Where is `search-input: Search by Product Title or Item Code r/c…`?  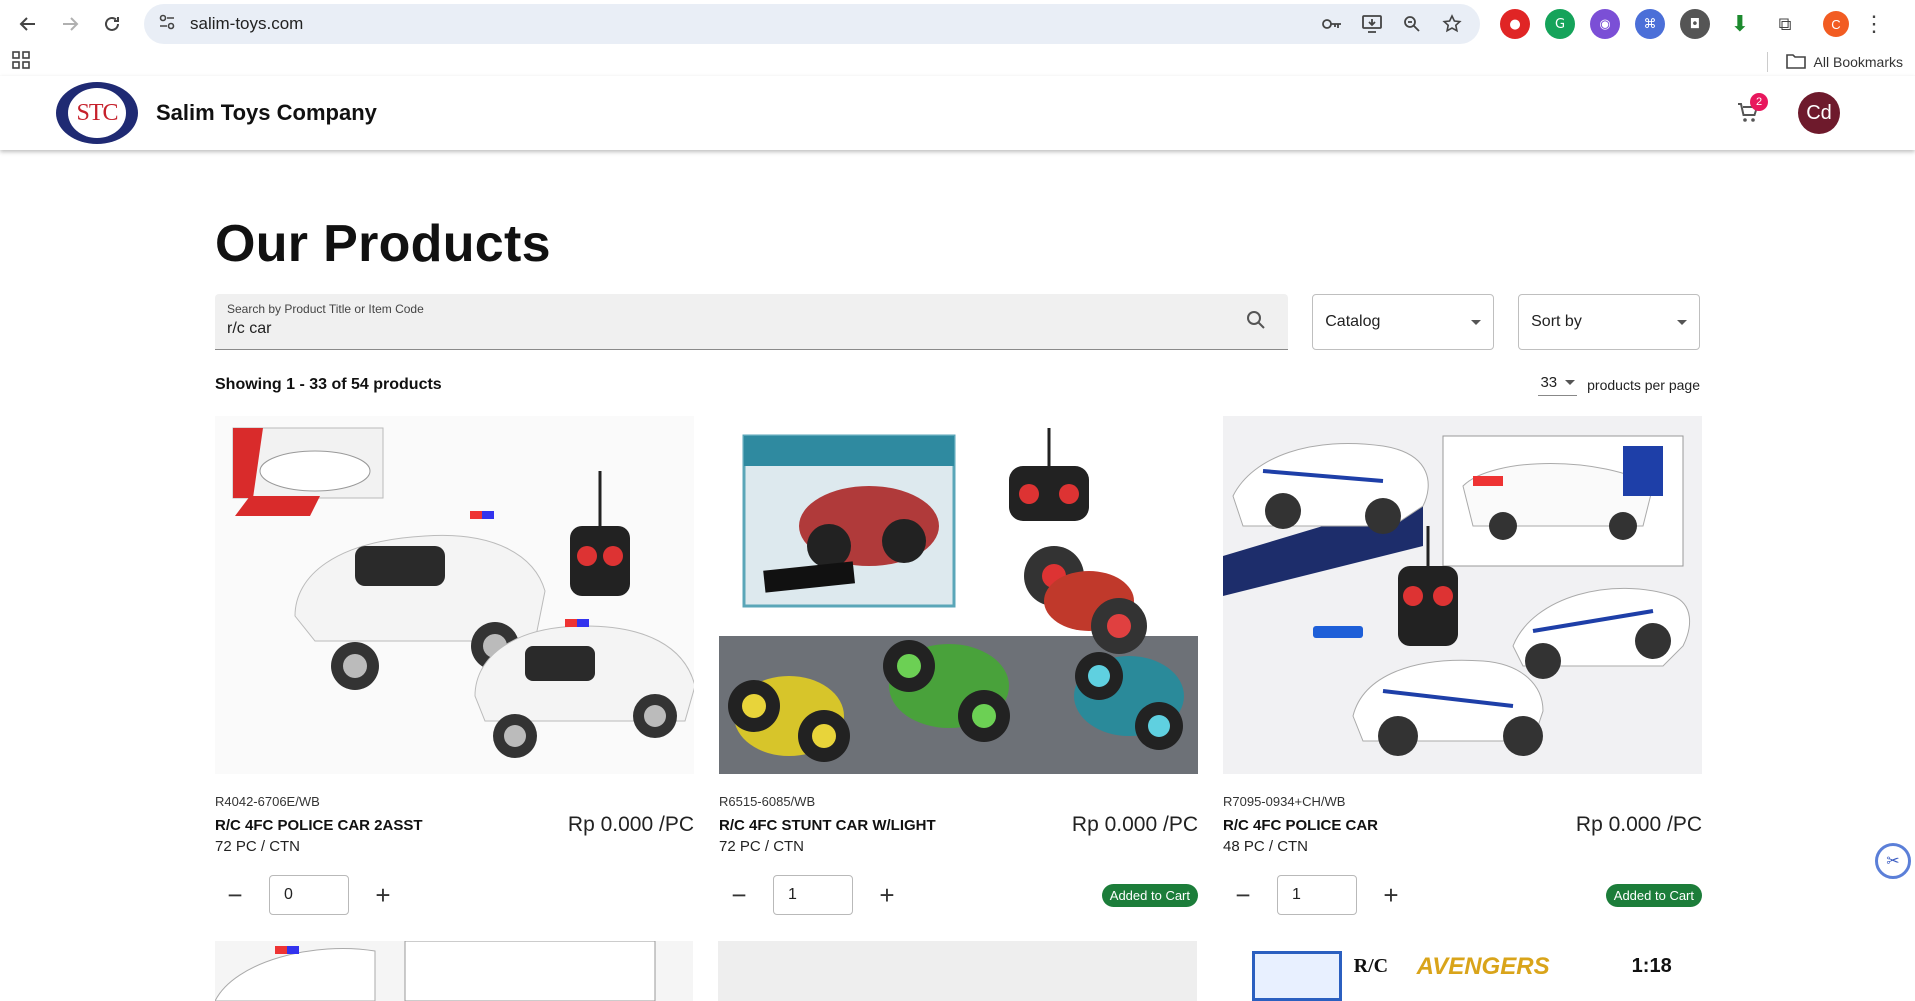
search-input: Search by Product Title or Item Code r/c… is located at coordinates (752, 322).